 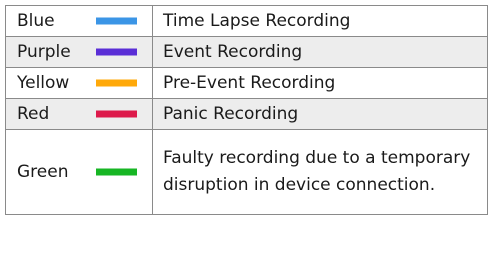 I want to click on legend-row-red: Red Panic Recording, so click(x=246, y=114).